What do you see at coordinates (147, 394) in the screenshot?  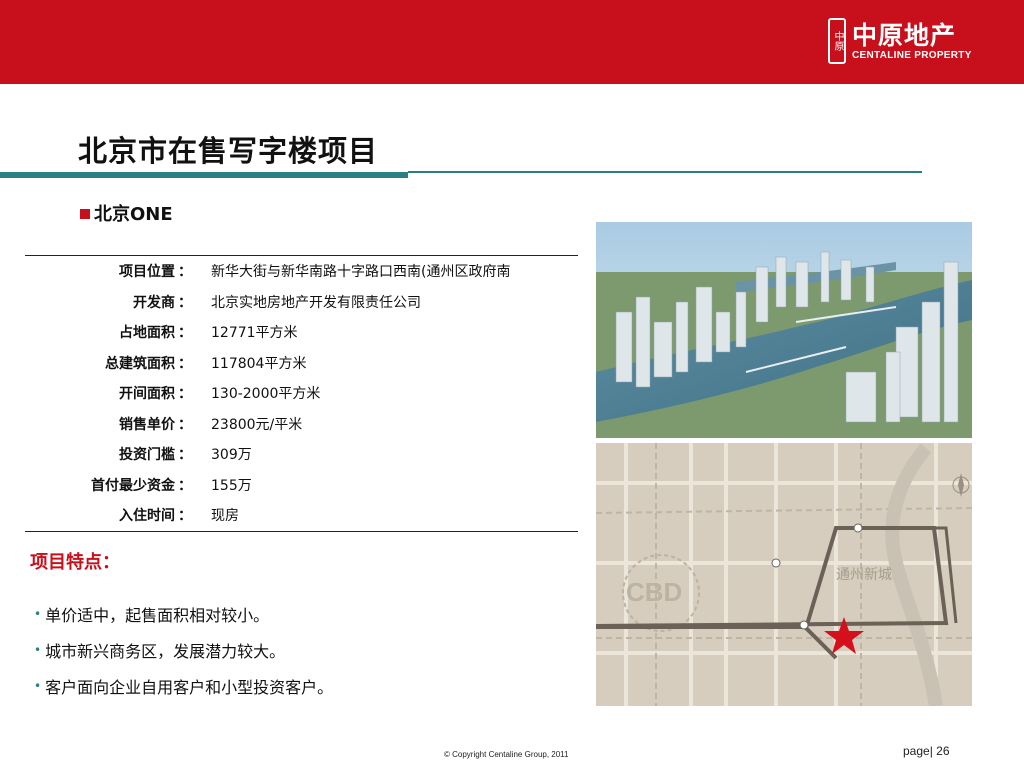 I see `info-key: 开间面积` at bounding box center [147, 394].